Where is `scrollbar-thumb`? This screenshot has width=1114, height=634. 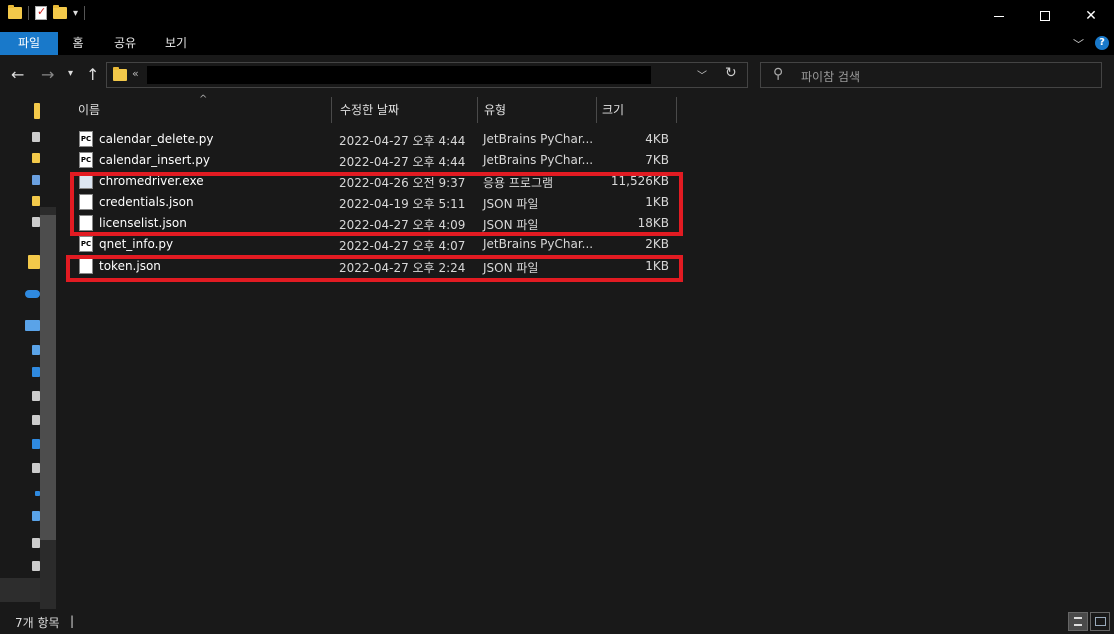
scrollbar-thumb is located at coordinates (48, 377).